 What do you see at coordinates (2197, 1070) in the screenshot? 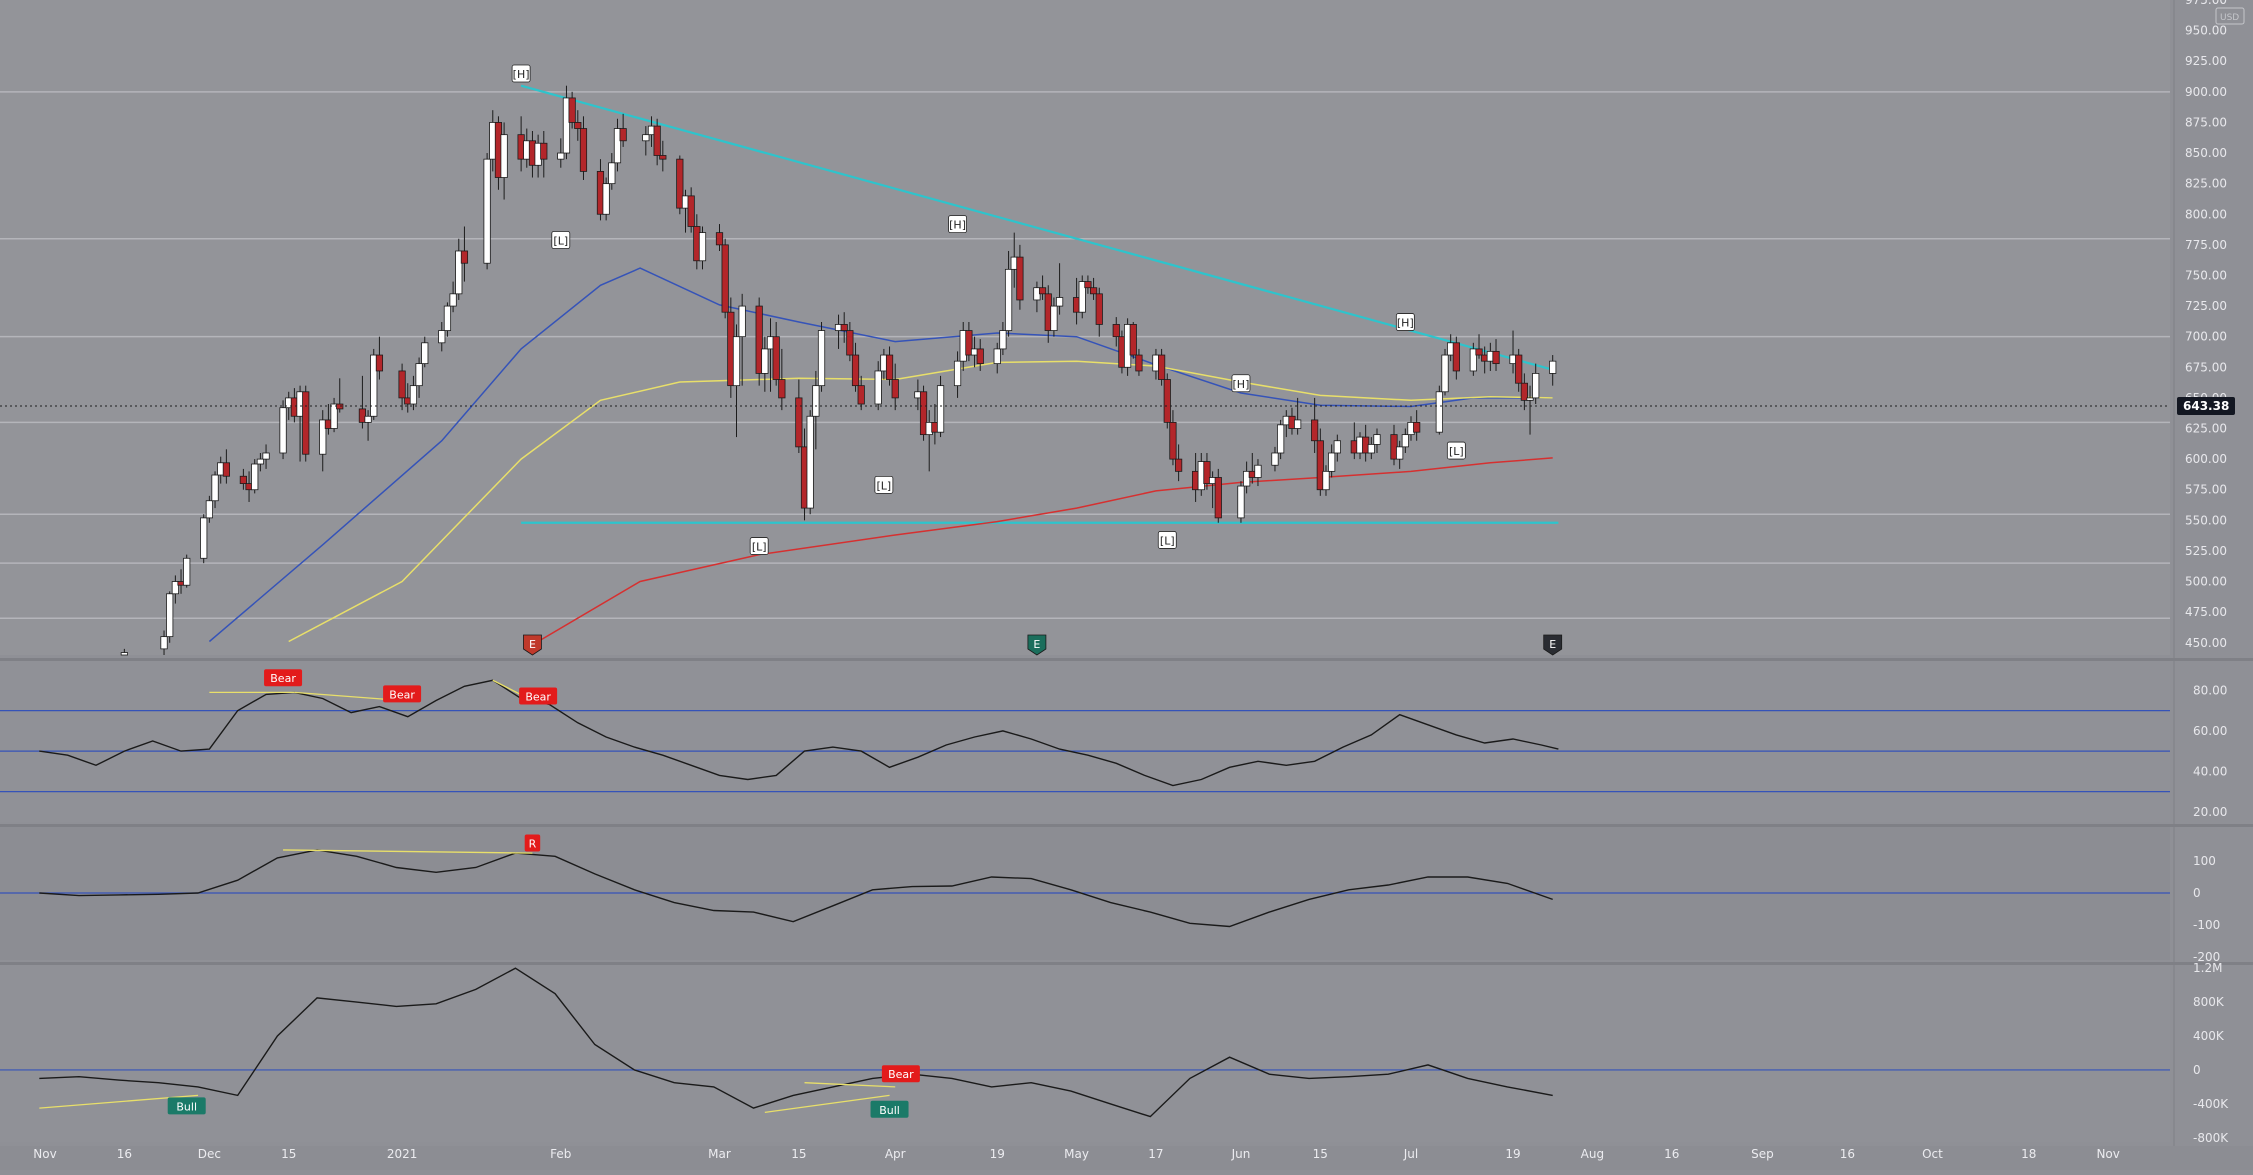
I see `volume-flow-axis-tick-label: 0` at bounding box center [2197, 1070].